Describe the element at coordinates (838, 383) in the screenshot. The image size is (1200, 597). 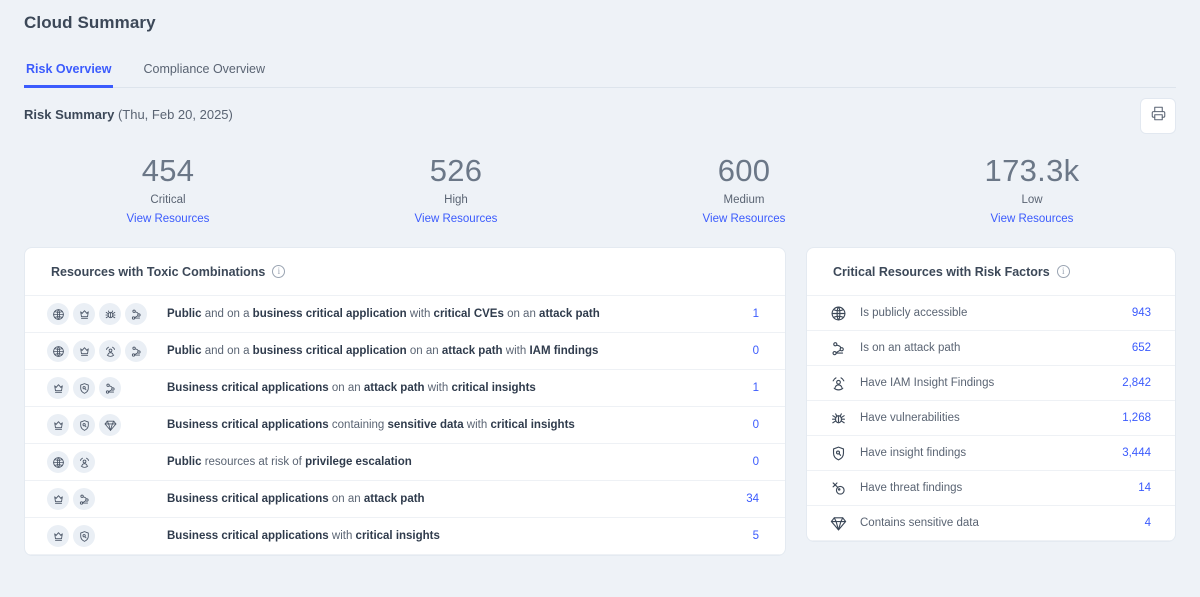
I see `iam-icon` at that location.